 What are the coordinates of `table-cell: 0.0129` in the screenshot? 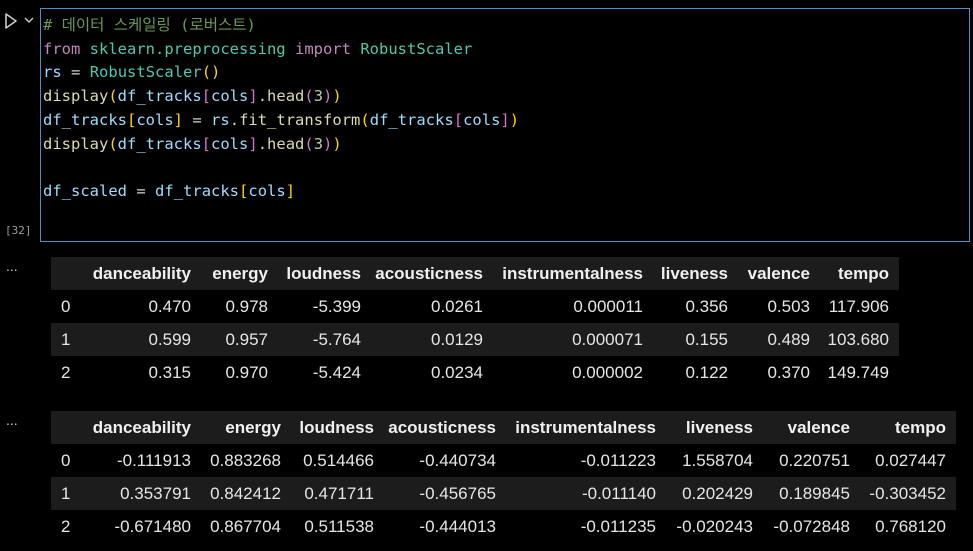 It's located at (457, 339).